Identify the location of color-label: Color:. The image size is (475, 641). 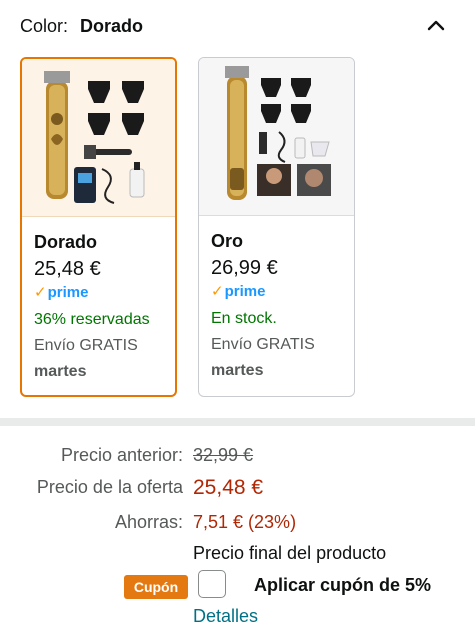
(44, 25).